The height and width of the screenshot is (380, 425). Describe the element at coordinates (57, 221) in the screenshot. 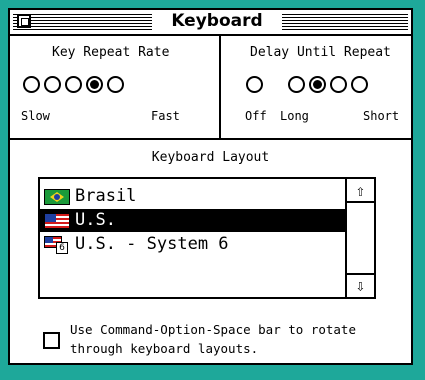

I see `us-flag-icon` at that location.